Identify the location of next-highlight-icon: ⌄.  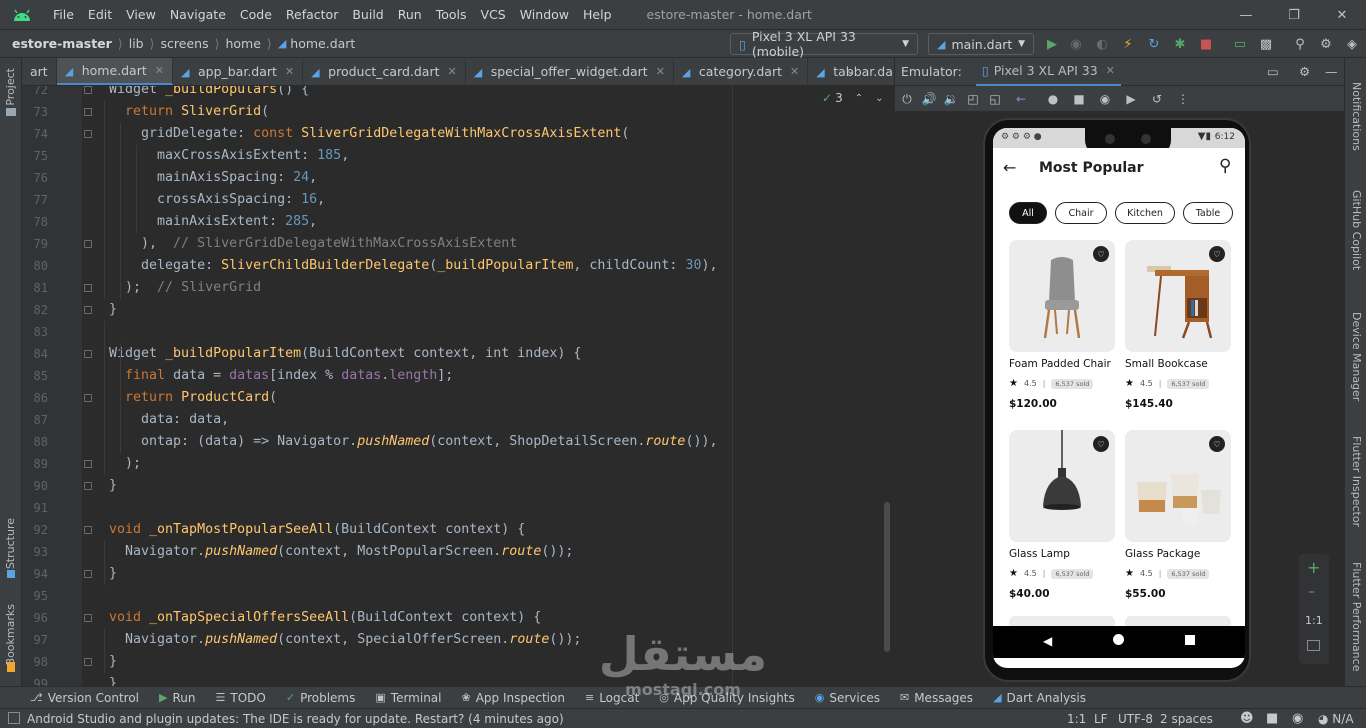
(879, 98).